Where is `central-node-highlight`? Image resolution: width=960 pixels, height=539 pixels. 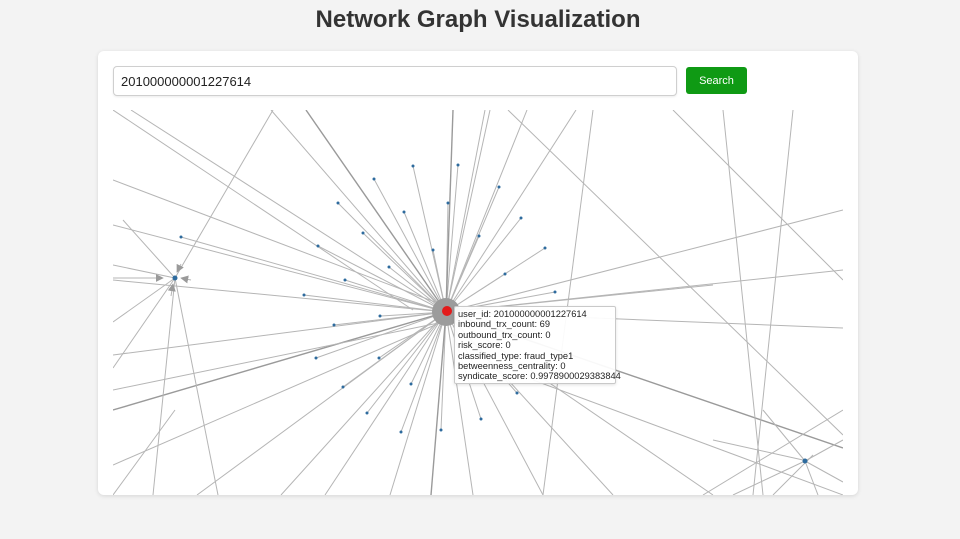
central-node-highlight is located at coordinates (447, 311).